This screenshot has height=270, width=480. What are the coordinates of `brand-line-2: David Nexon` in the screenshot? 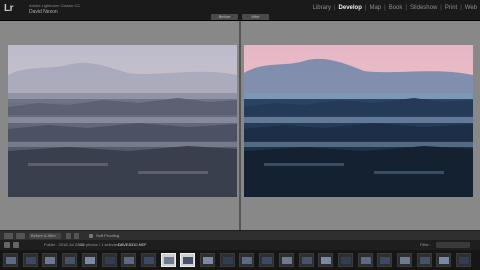 It's located at (43, 12).